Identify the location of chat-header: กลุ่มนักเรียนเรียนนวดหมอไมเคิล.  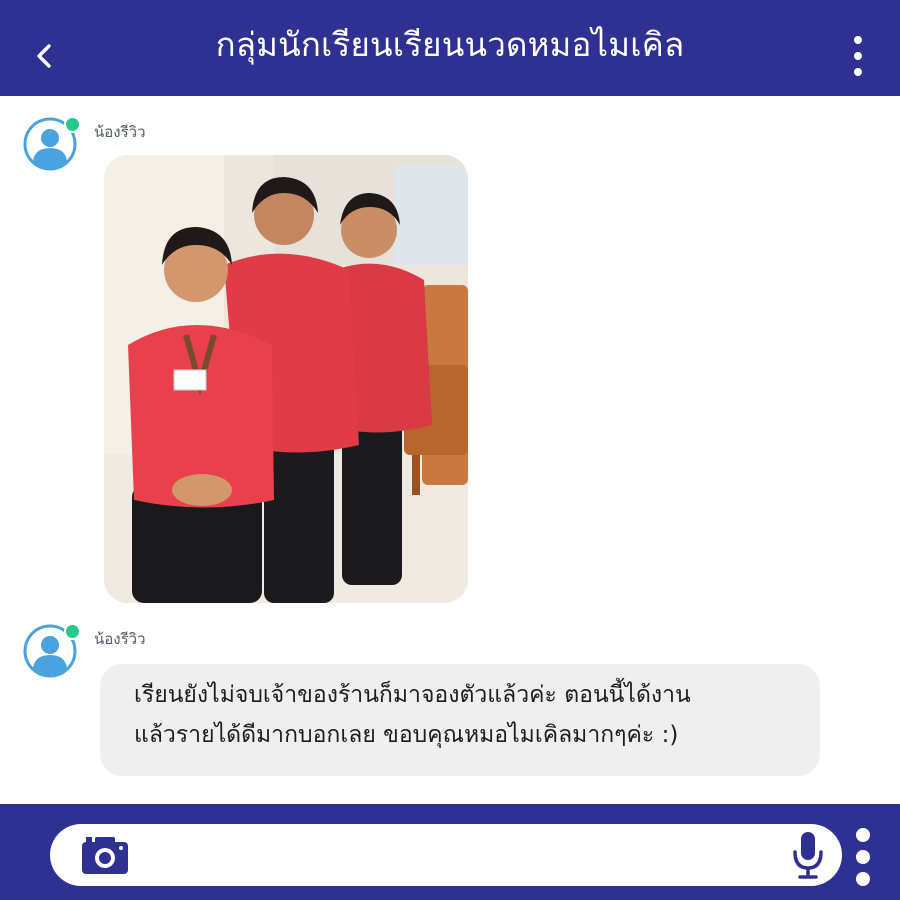
(450, 48).